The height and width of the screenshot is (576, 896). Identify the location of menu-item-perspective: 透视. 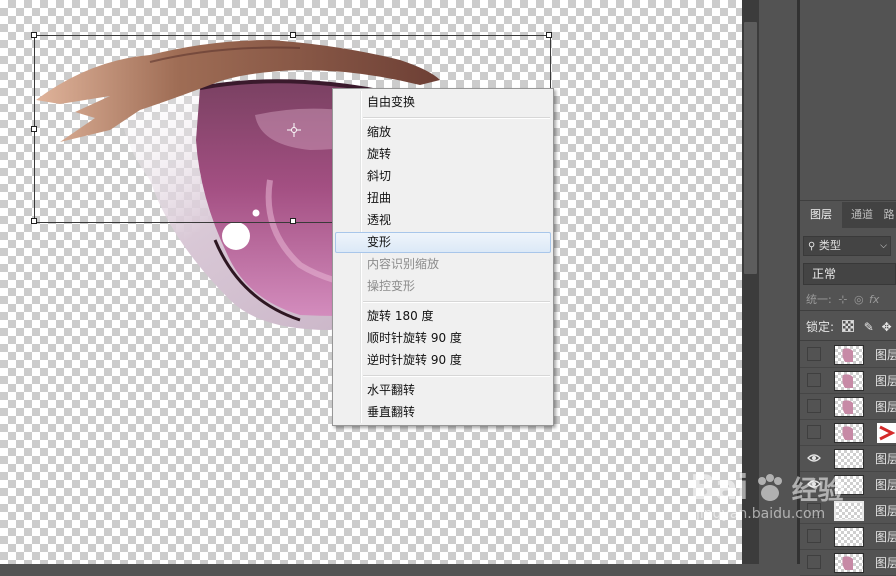
(443, 220).